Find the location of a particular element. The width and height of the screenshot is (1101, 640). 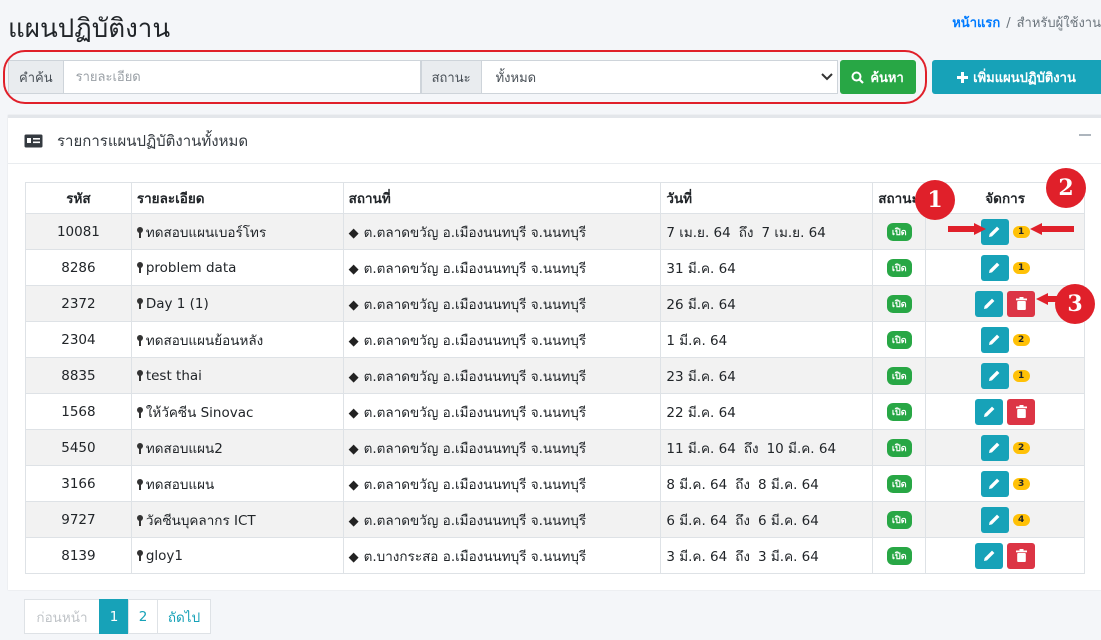

column-header-place: สถานที่ is located at coordinates (502, 198).